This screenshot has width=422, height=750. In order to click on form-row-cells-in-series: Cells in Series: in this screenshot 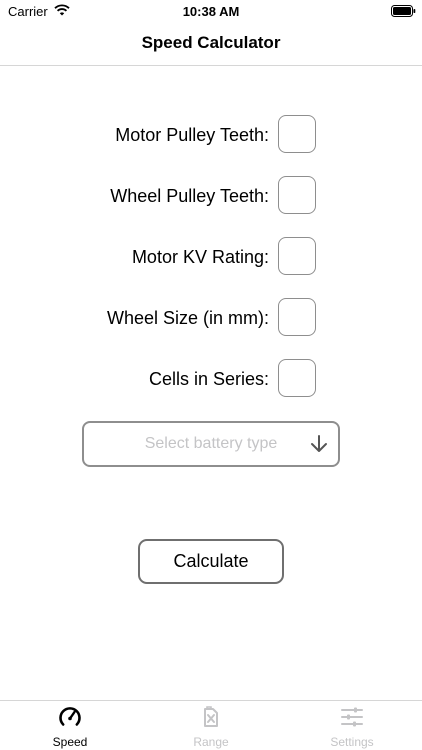, I will do `click(211, 380)`.